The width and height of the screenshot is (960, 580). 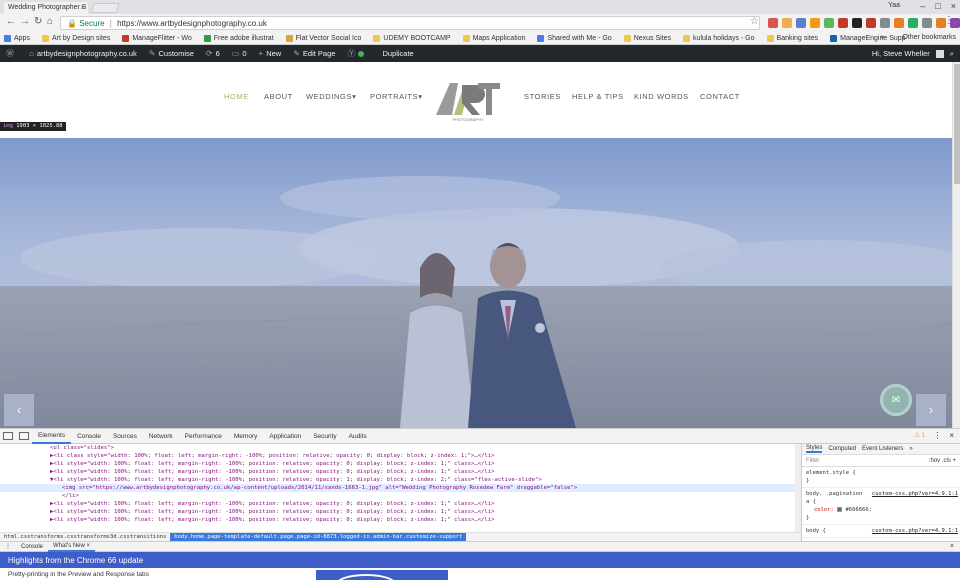 I want to click on wp-comments-link: ▭ 0, so click(x=239, y=53).